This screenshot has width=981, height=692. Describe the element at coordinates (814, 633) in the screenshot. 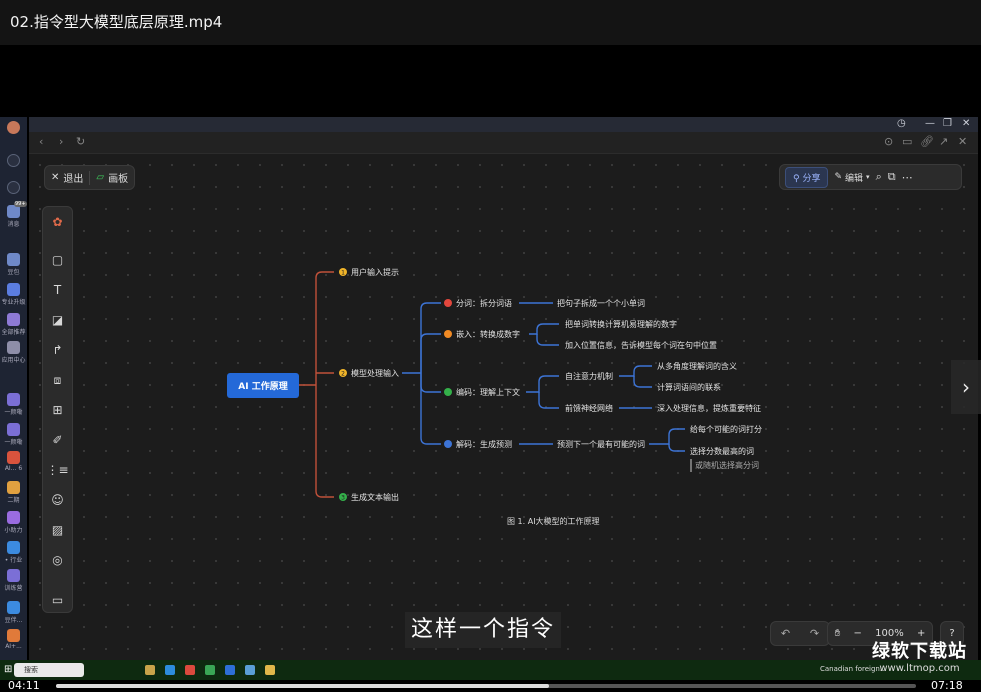

I see `redo-icon: ↷` at that location.